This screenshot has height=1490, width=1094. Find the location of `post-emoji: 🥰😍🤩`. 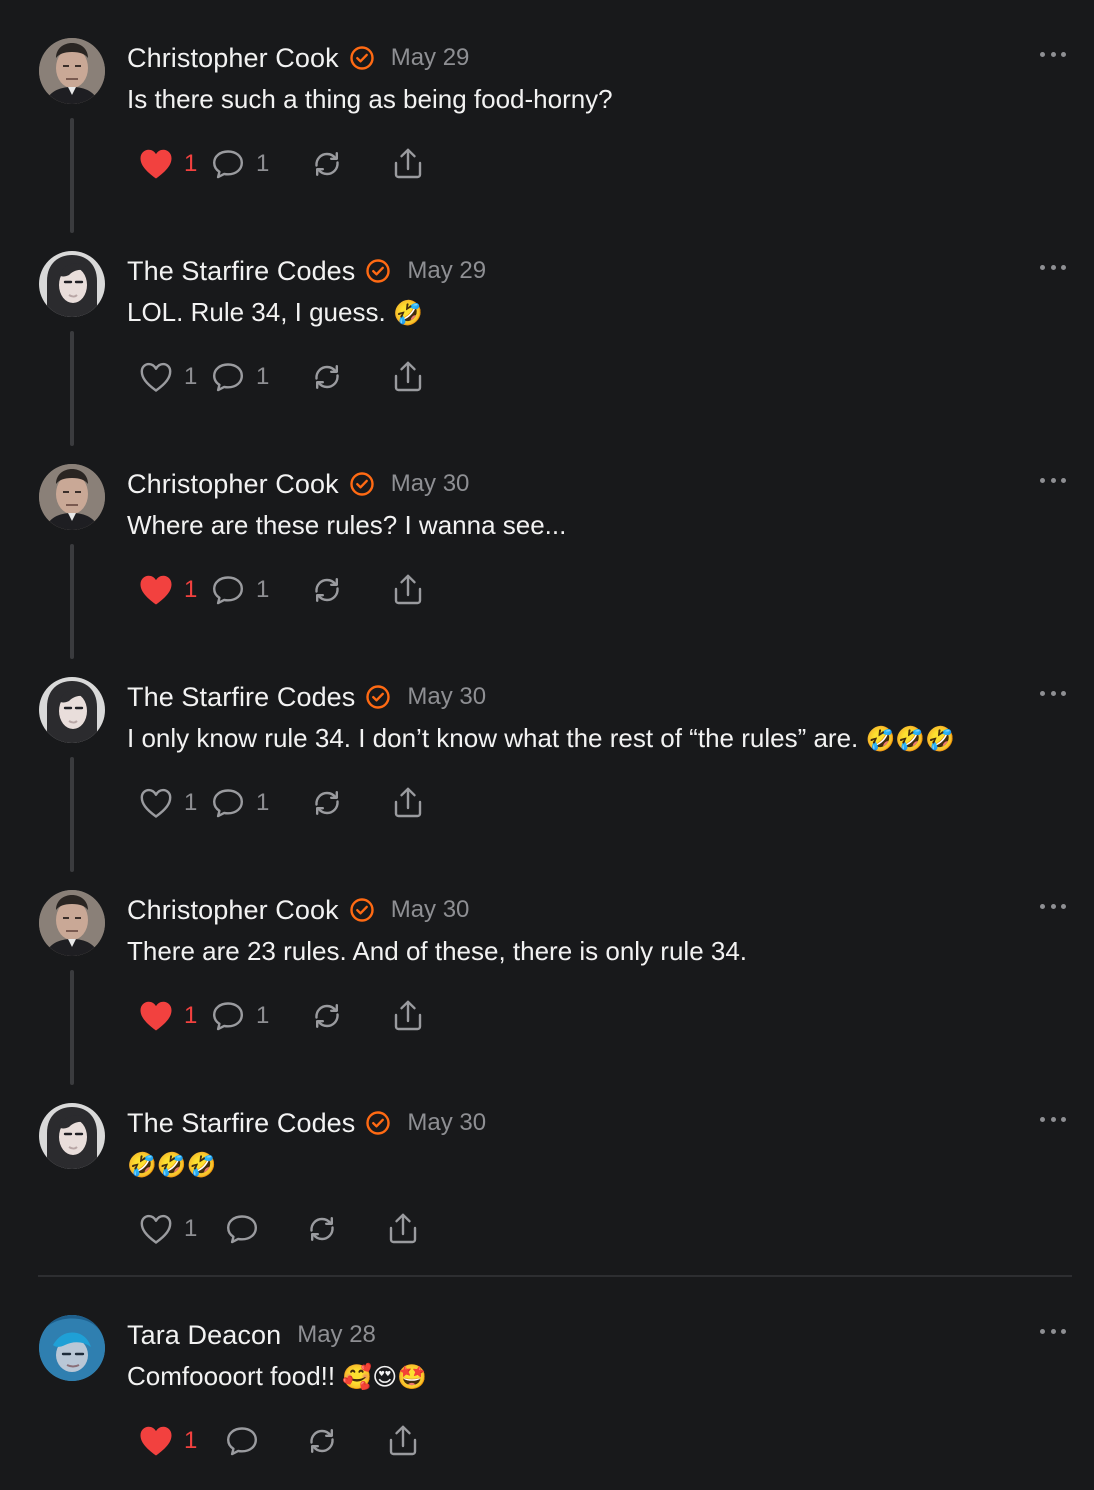

post-emoji: 🥰😍🤩 is located at coordinates (385, 1377).